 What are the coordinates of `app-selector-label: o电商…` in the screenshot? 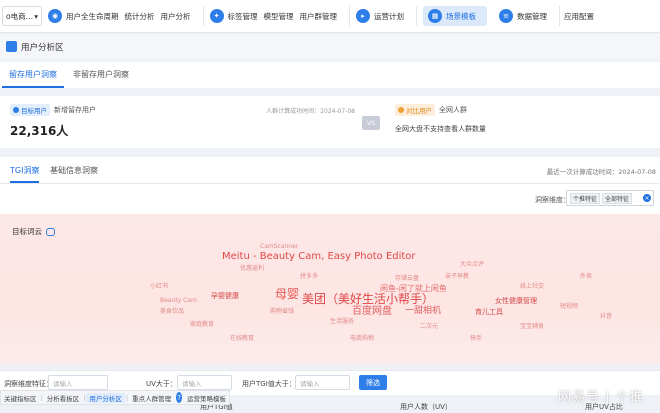 It's located at (20, 16).